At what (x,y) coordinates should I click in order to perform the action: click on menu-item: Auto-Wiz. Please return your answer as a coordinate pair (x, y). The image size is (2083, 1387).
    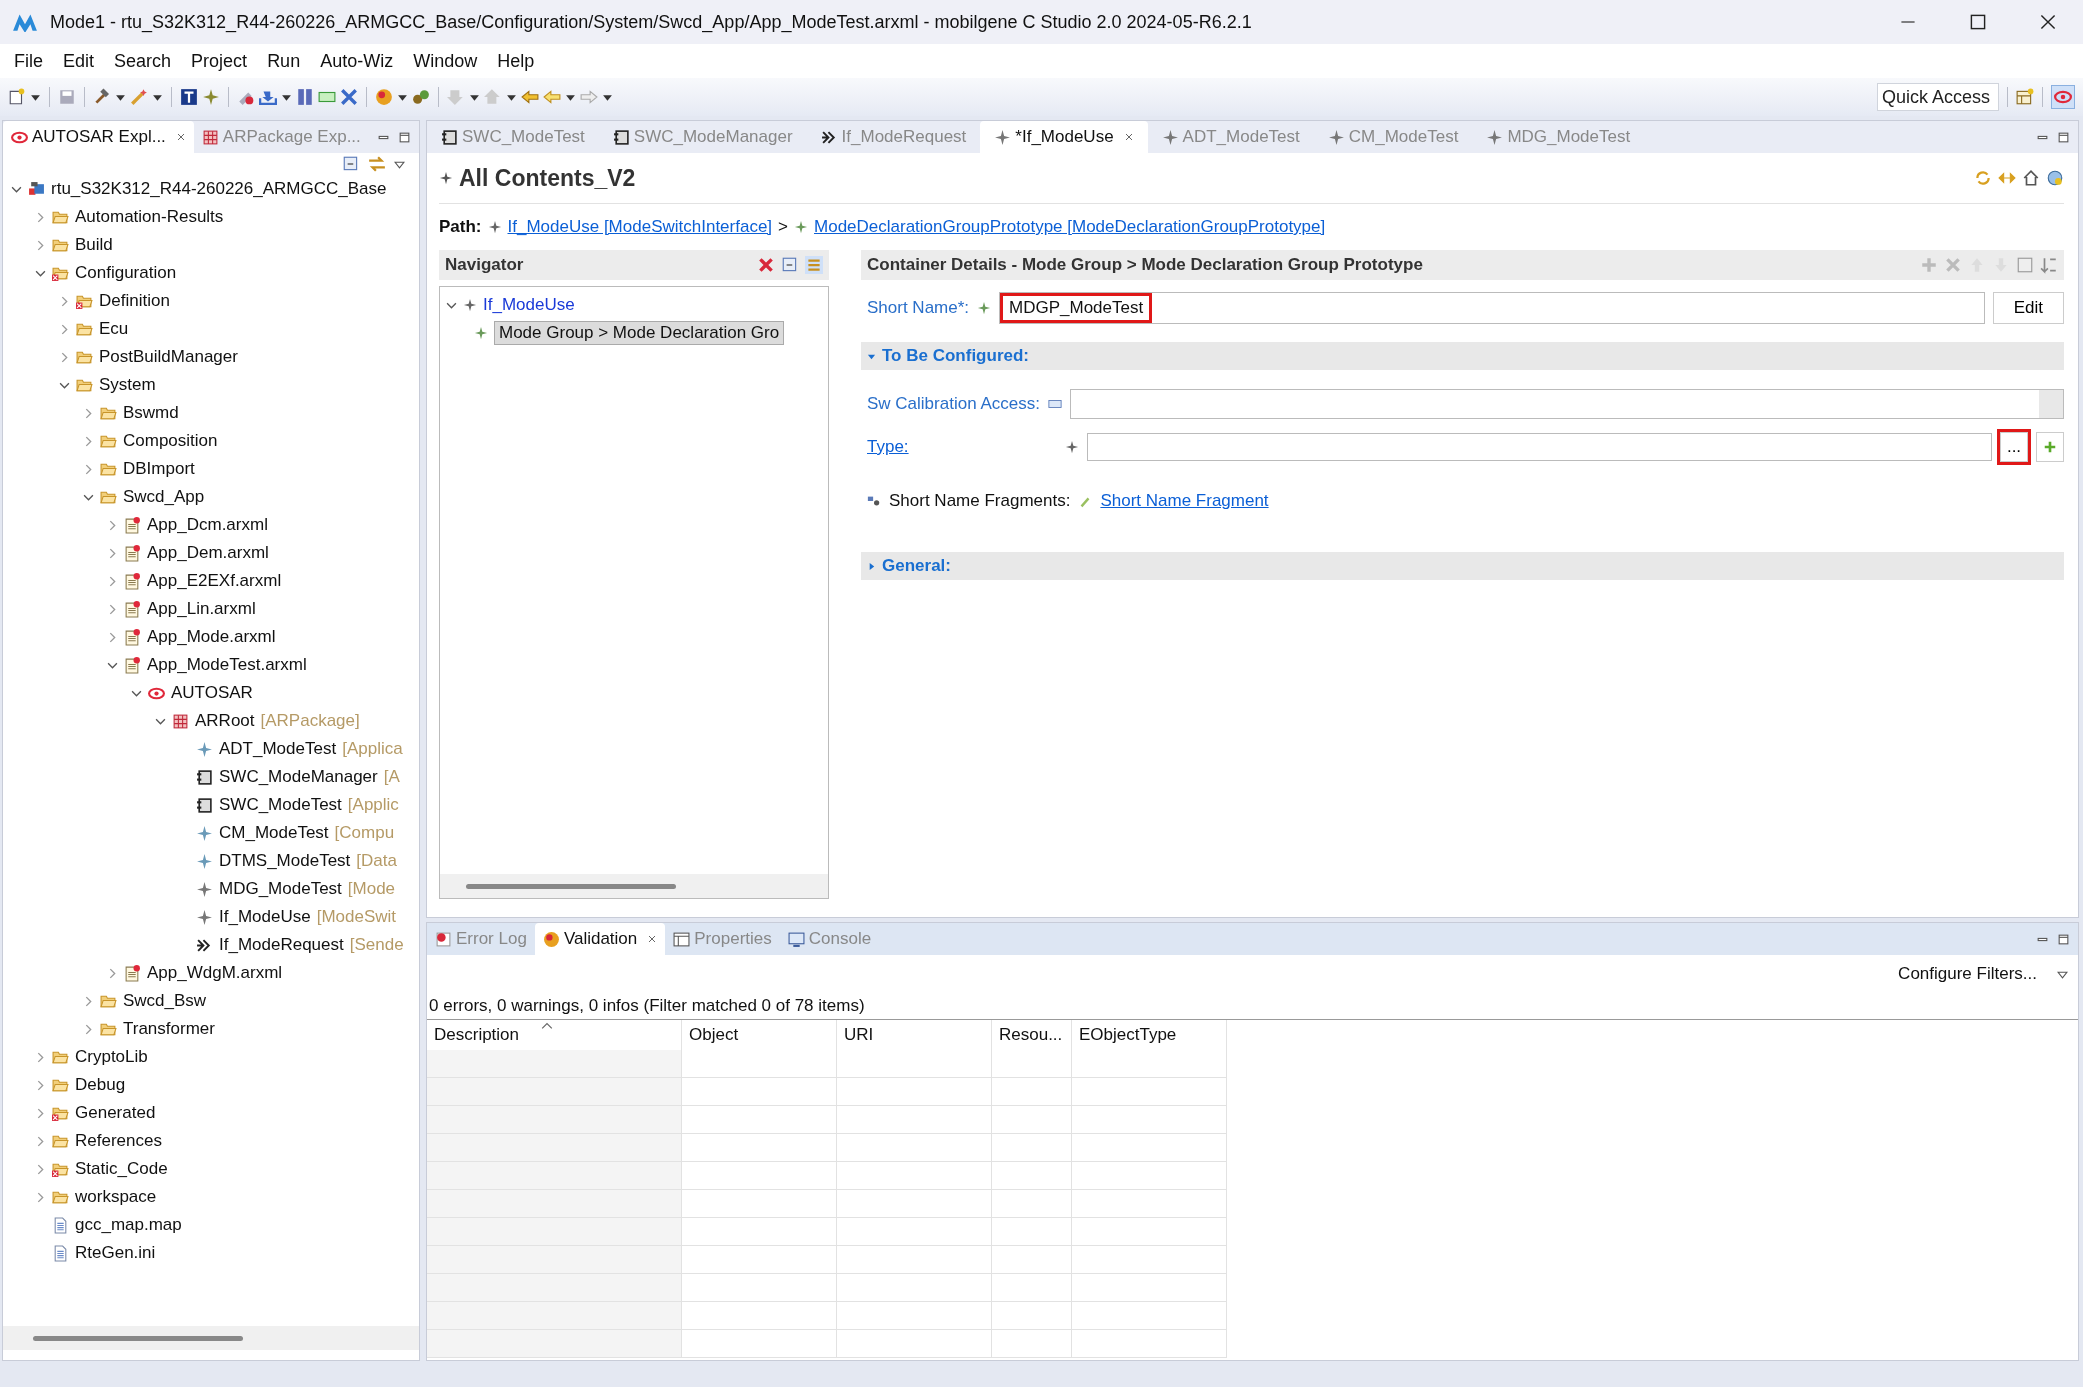
    Looking at the image, I should click on (357, 61).